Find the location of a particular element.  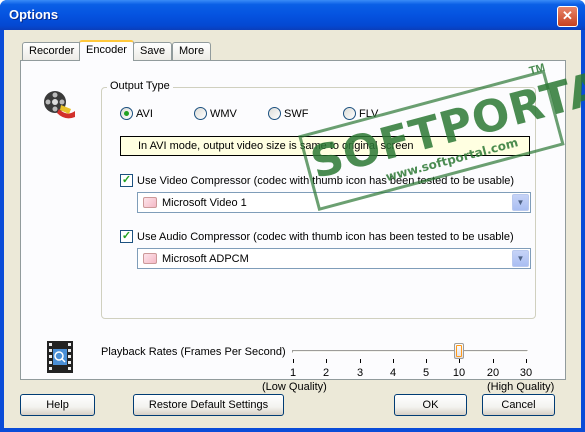

radio-swf-label: SWF is located at coordinates (296, 113).